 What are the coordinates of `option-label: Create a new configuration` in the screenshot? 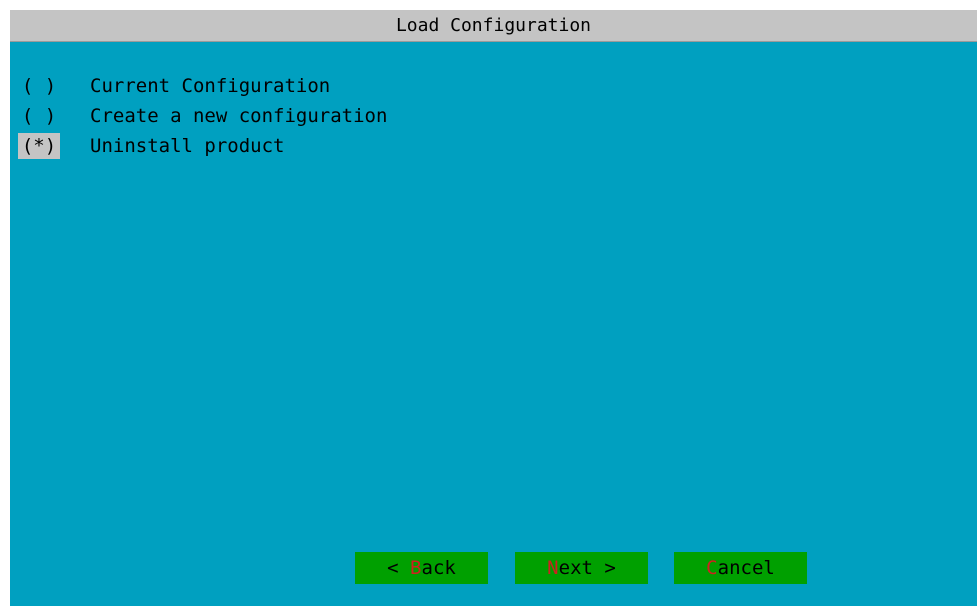 It's located at (239, 116).